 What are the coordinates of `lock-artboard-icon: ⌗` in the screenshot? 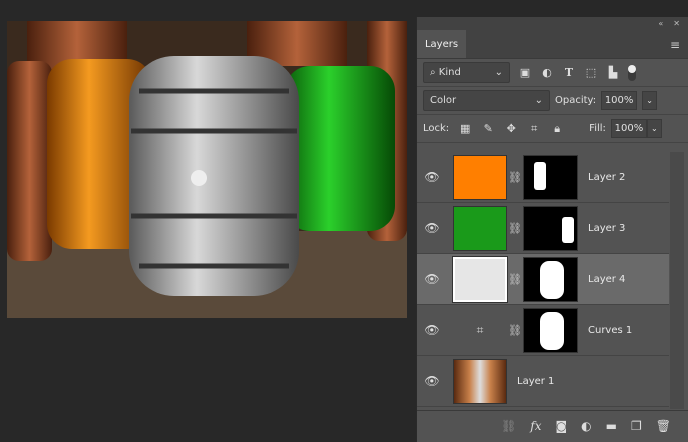 It's located at (534, 129).